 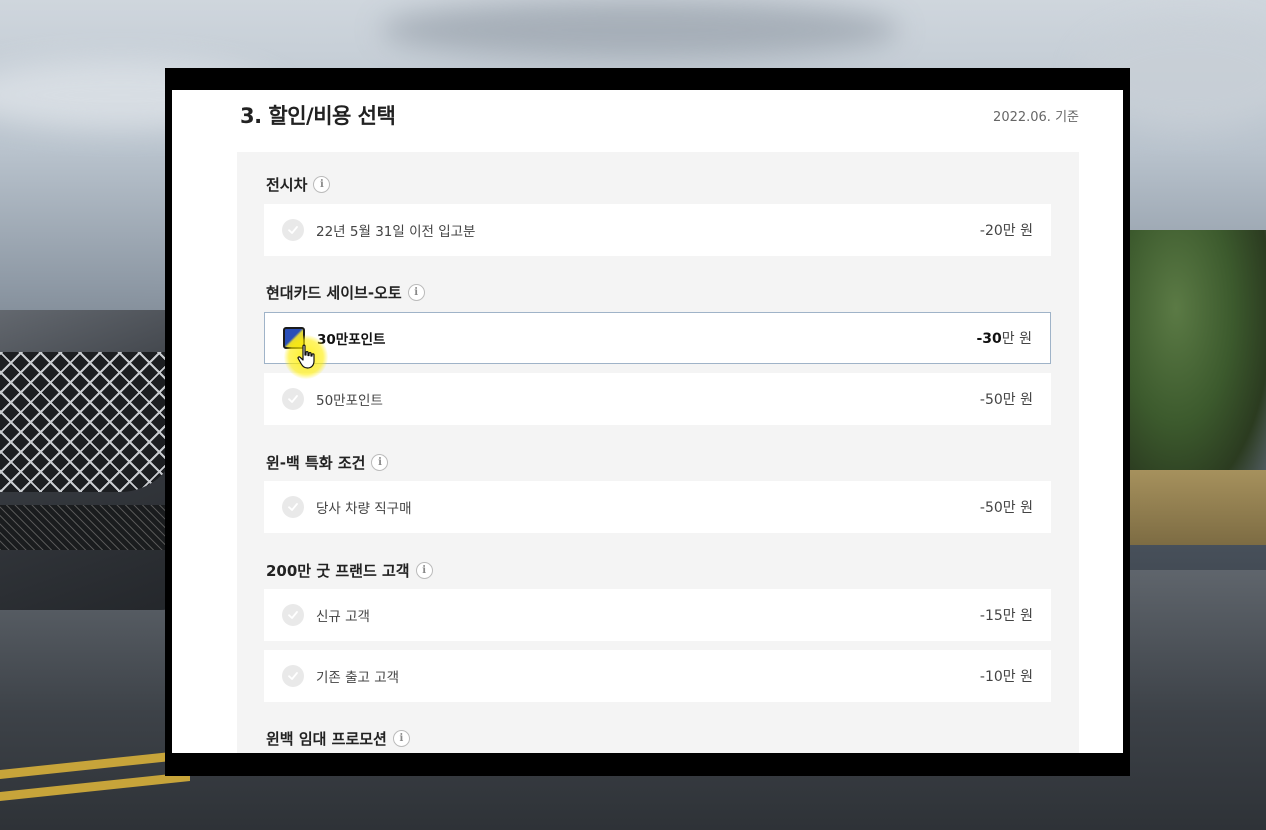 What do you see at coordinates (318, 116) in the screenshot?
I see `section-title: 3. 할인/비용 선택` at bounding box center [318, 116].